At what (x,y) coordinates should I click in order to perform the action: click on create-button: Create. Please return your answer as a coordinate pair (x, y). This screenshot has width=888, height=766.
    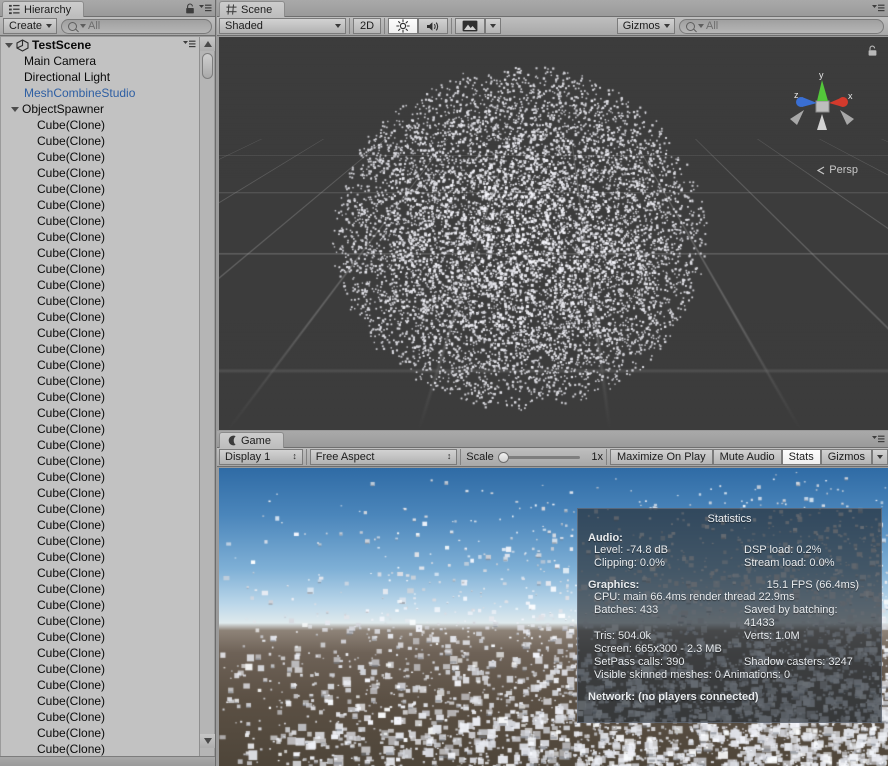
    Looking at the image, I should click on (30, 26).